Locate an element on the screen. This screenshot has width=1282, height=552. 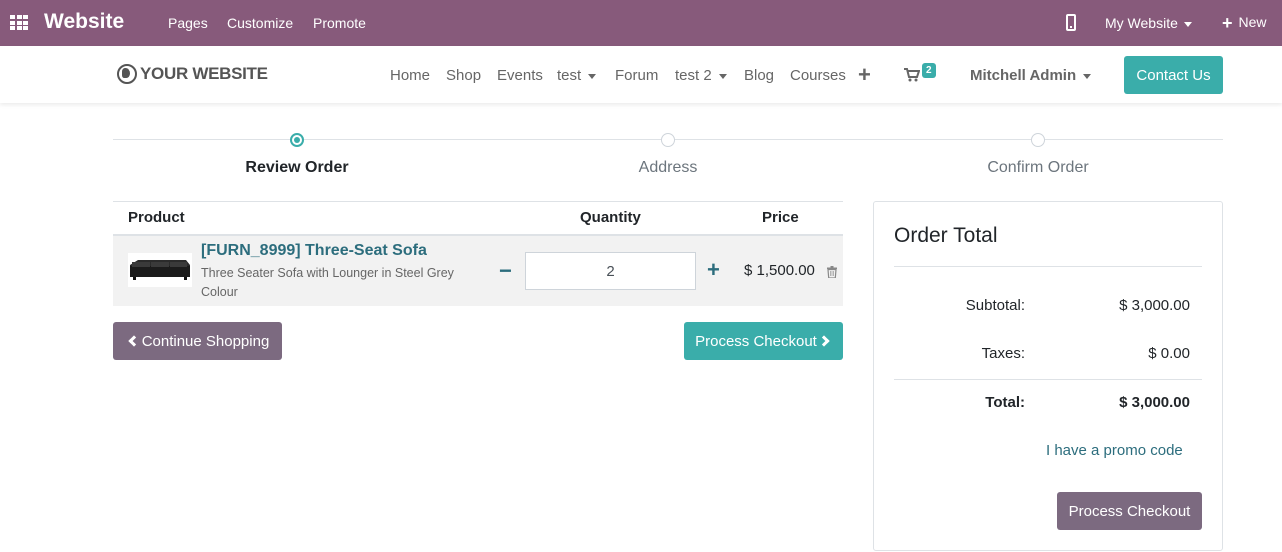
user-menu: Mitchell Admin is located at coordinates (1031, 75).